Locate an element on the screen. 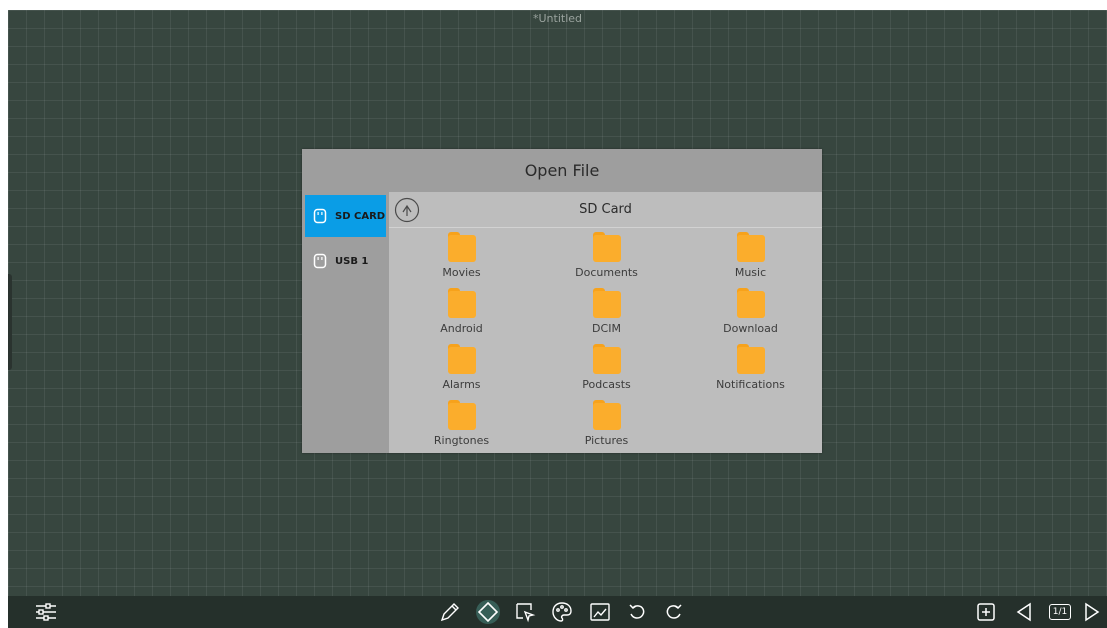  add-page-icon is located at coordinates (986, 612).